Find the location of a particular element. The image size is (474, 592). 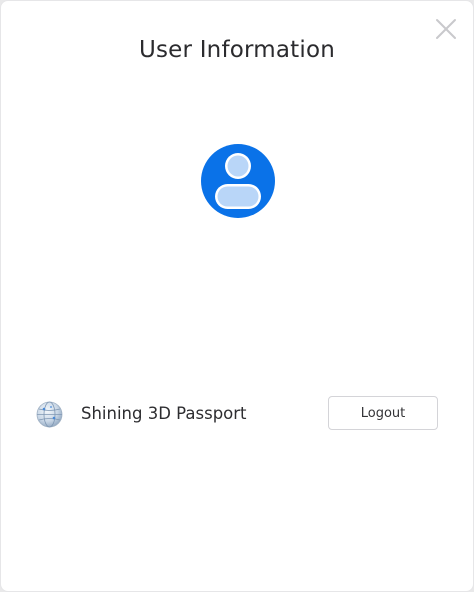

user-avatar-icon is located at coordinates (238, 181).